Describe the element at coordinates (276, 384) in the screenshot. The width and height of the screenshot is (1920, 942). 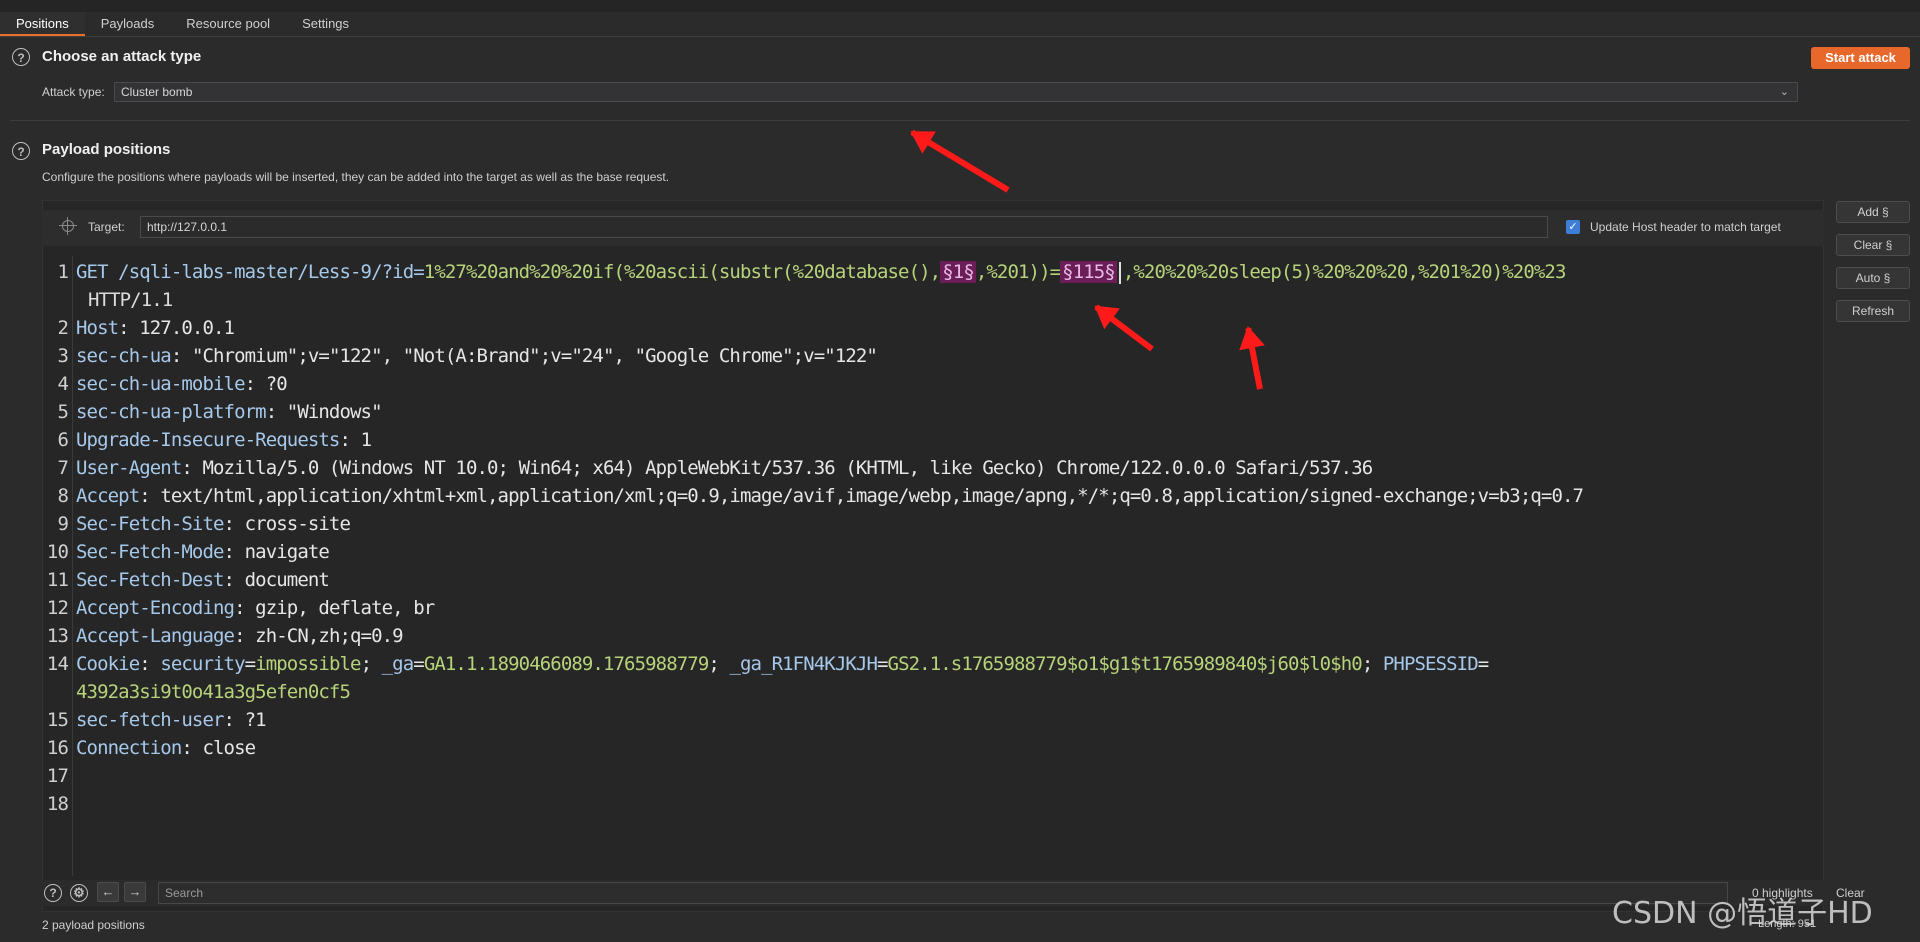
I see `header-value: ?0` at that location.